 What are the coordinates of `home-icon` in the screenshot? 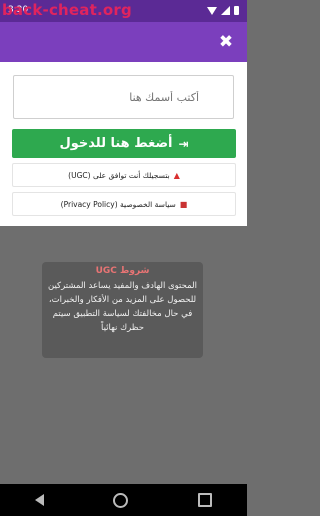 It's located at (121, 500).